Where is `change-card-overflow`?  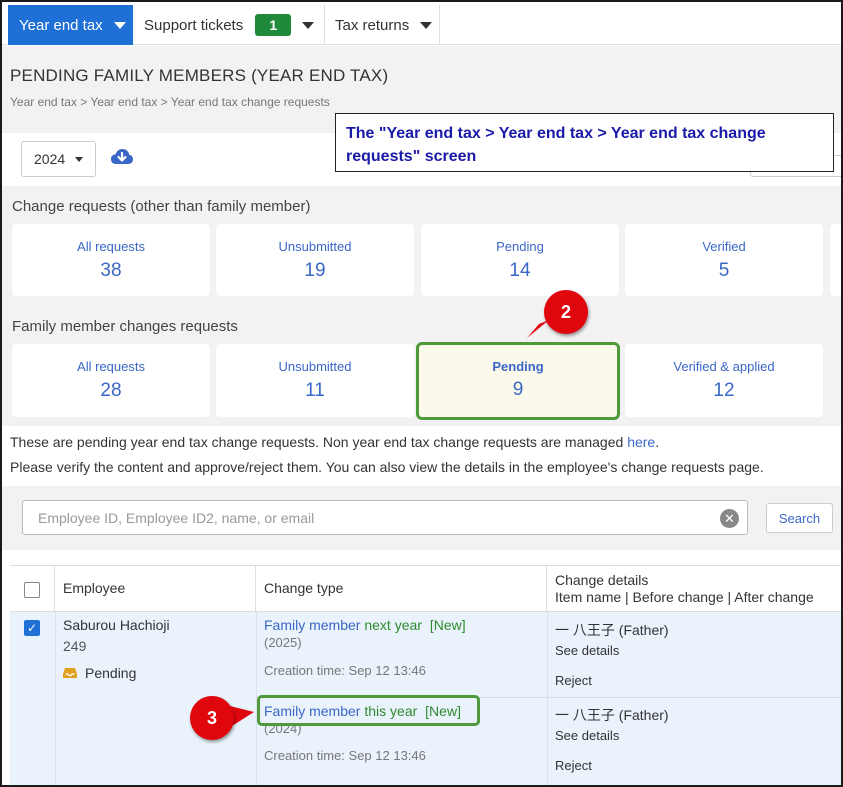
change-card-overflow is located at coordinates (835, 260).